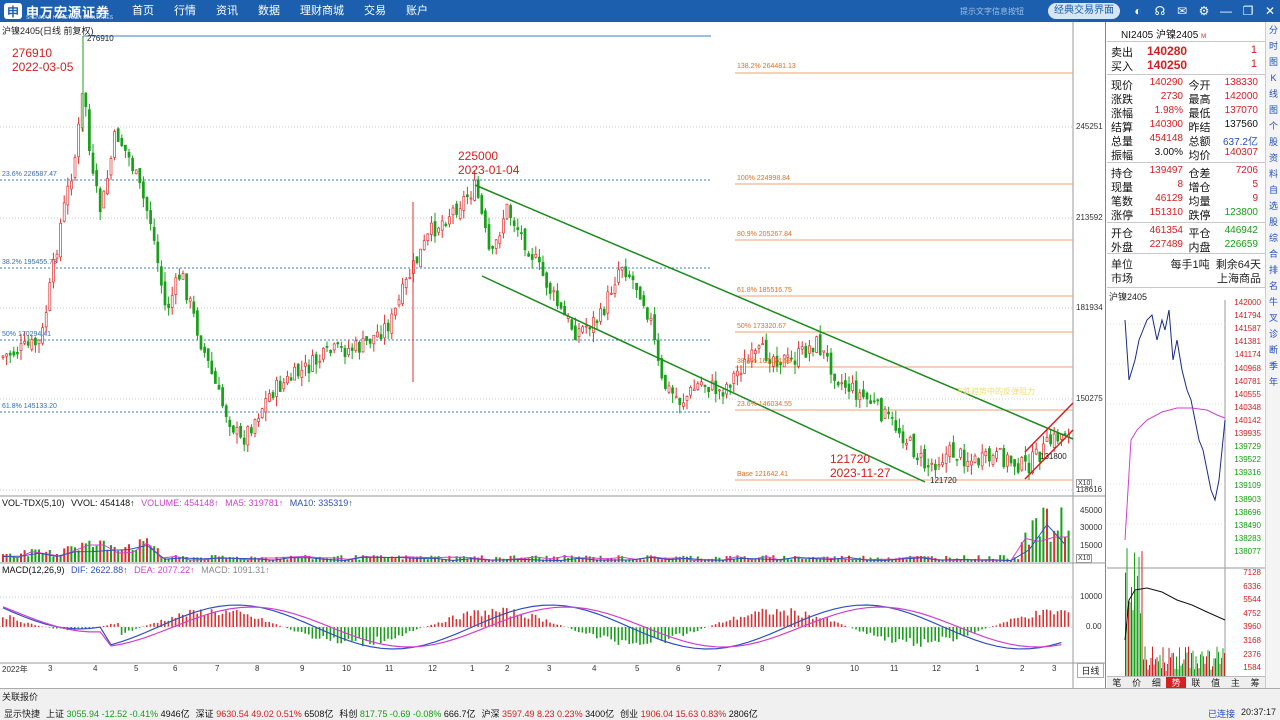 This screenshot has height=720, width=1280. Describe the element at coordinates (1273, 382) in the screenshot. I see `side-toolbar-item: 年` at that location.